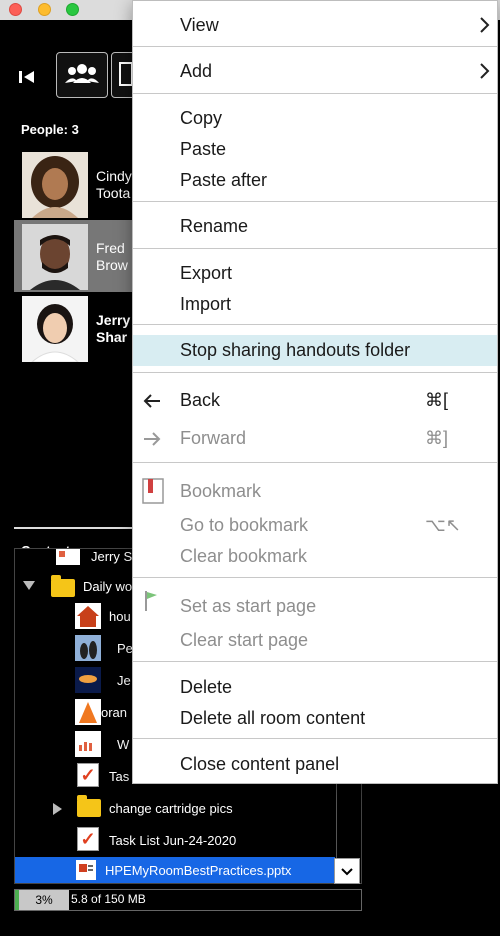 The height and width of the screenshot is (936, 500). Describe the element at coordinates (315, 525) in the screenshot. I see `menu-item-go-to-bookmark: Go to bookmark ⌥↖` at that location.